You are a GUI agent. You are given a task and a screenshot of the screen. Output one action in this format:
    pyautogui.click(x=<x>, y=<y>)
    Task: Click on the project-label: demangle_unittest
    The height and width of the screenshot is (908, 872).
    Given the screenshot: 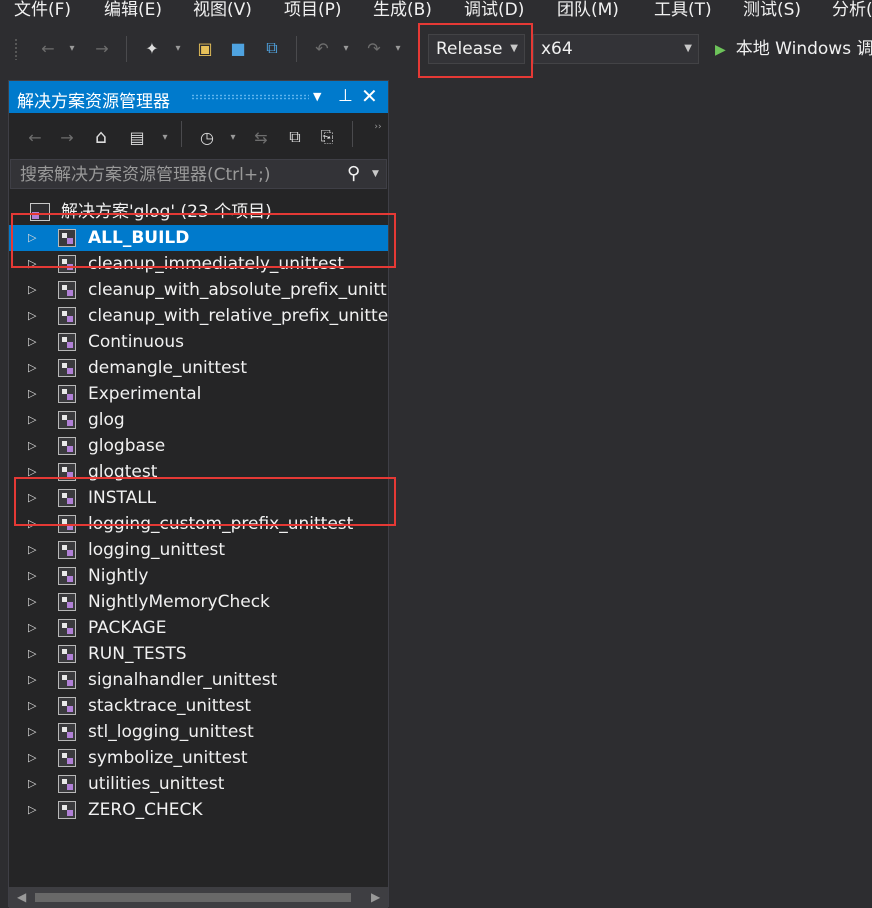 What is the action you would take?
    pyautogui.click(x=168, y=368)
    